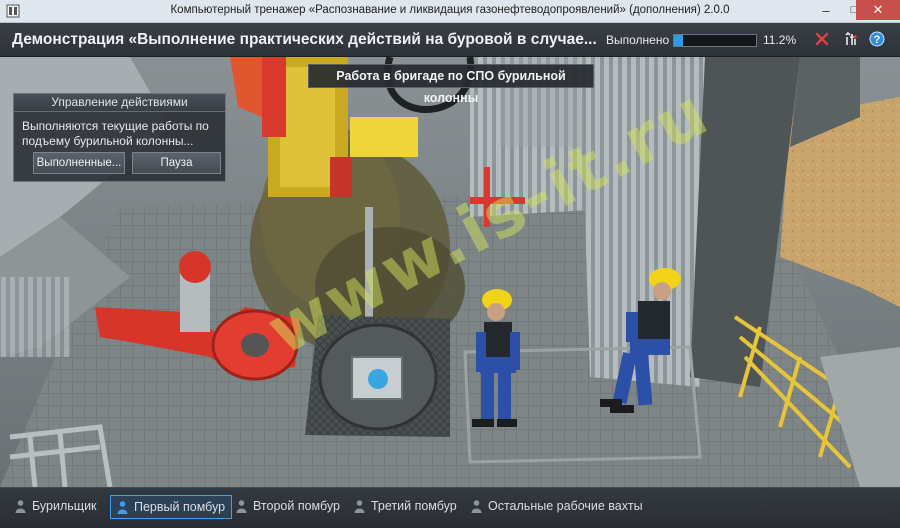  Describe the element at coordinates (638, 40) in the screenshot. I see `progress-label: Выполнено` at that location.